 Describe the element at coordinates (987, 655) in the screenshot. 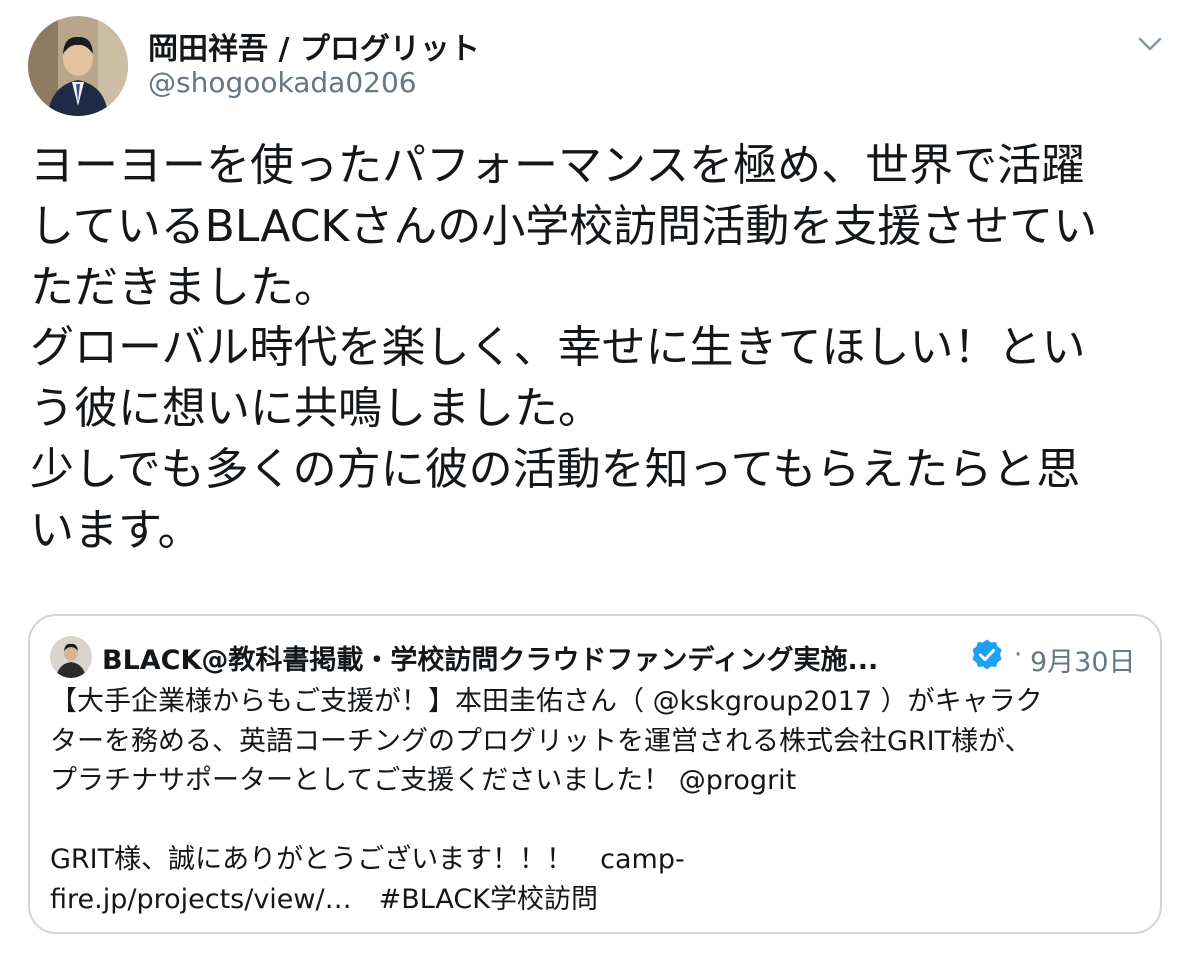

I see `verified-badge-icon` at that location.